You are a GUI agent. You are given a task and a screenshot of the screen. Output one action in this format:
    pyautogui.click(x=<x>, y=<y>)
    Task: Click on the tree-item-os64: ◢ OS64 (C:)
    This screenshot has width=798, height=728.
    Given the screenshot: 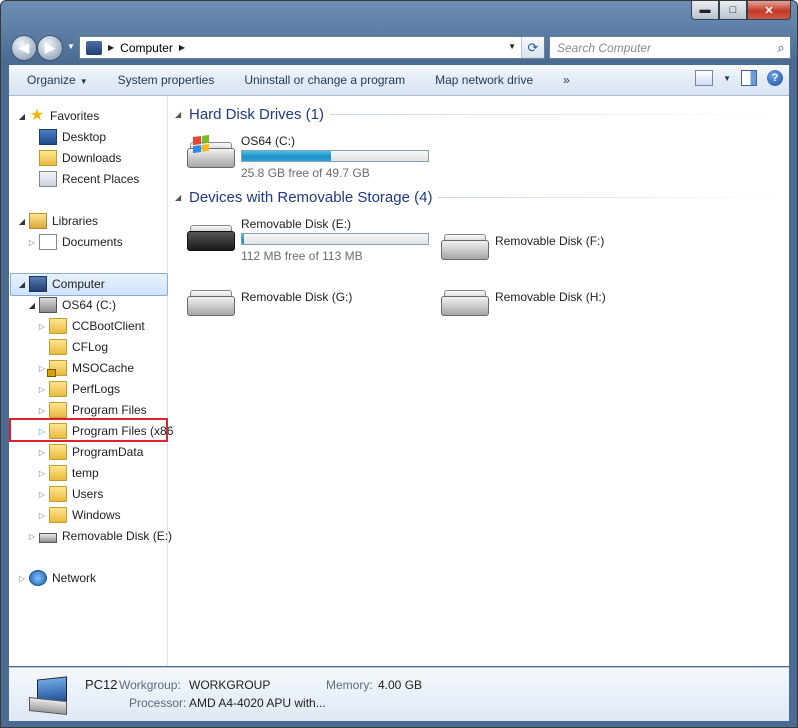 What is the action you would take?
    pyautogui.click(x=71, y=305)
    